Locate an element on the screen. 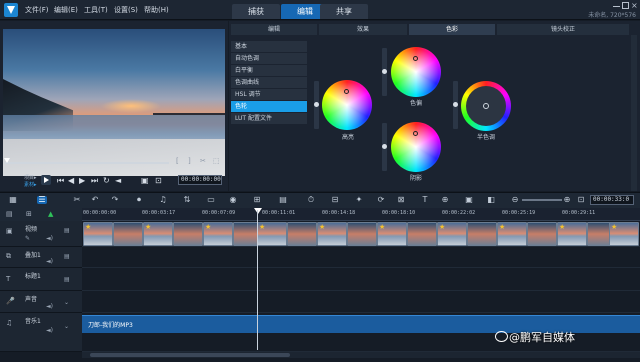 This screenshot has height=362, width=640. midtone-slider is located at coordinates (455, 105).